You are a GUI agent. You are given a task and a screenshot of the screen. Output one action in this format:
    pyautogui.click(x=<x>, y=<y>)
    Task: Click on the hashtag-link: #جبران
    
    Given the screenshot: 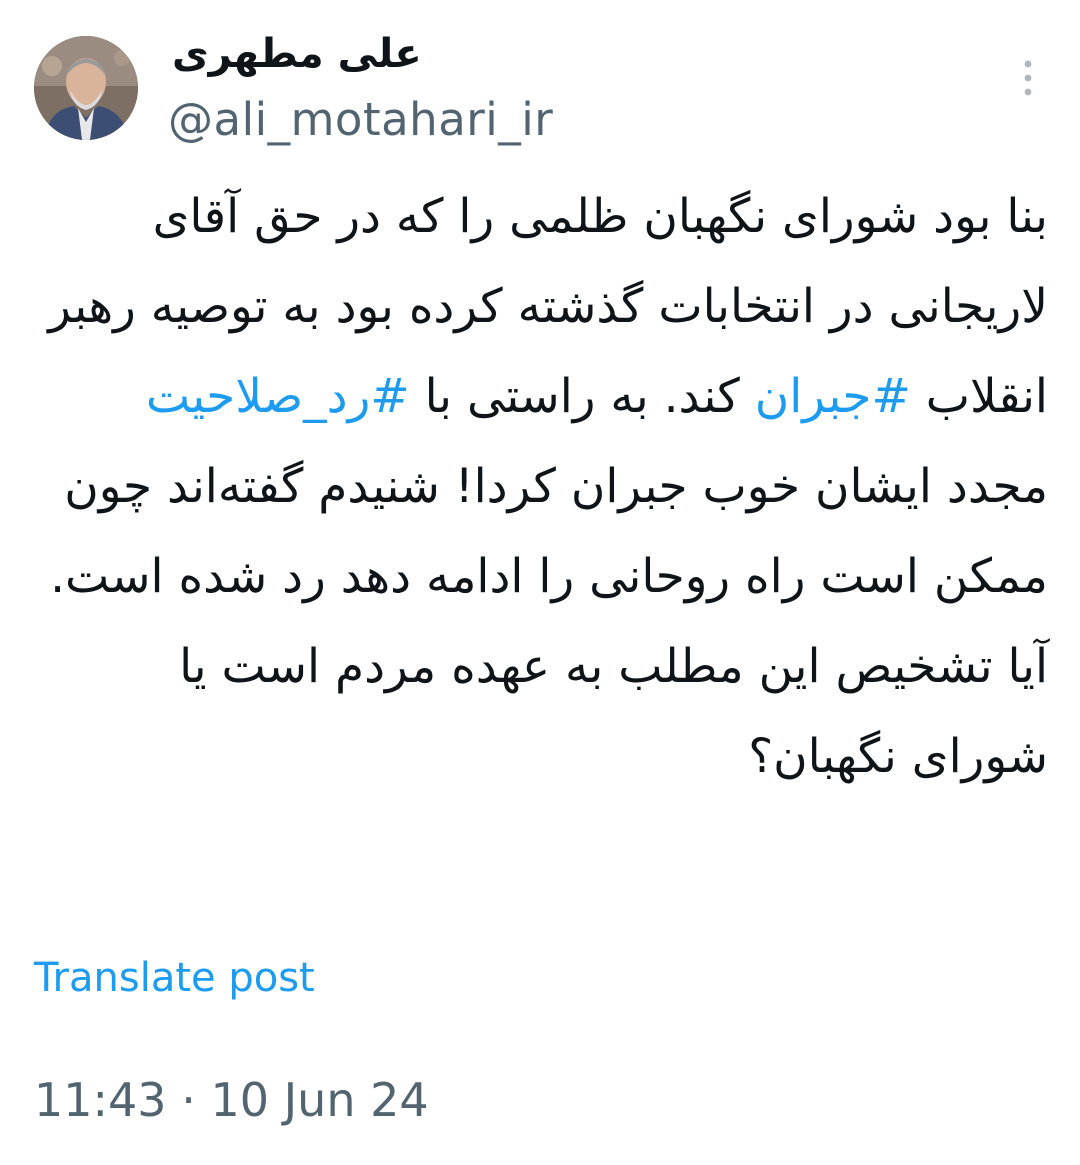 What is the action you would take?
    pyautogui.click(x=833, y=396)
    